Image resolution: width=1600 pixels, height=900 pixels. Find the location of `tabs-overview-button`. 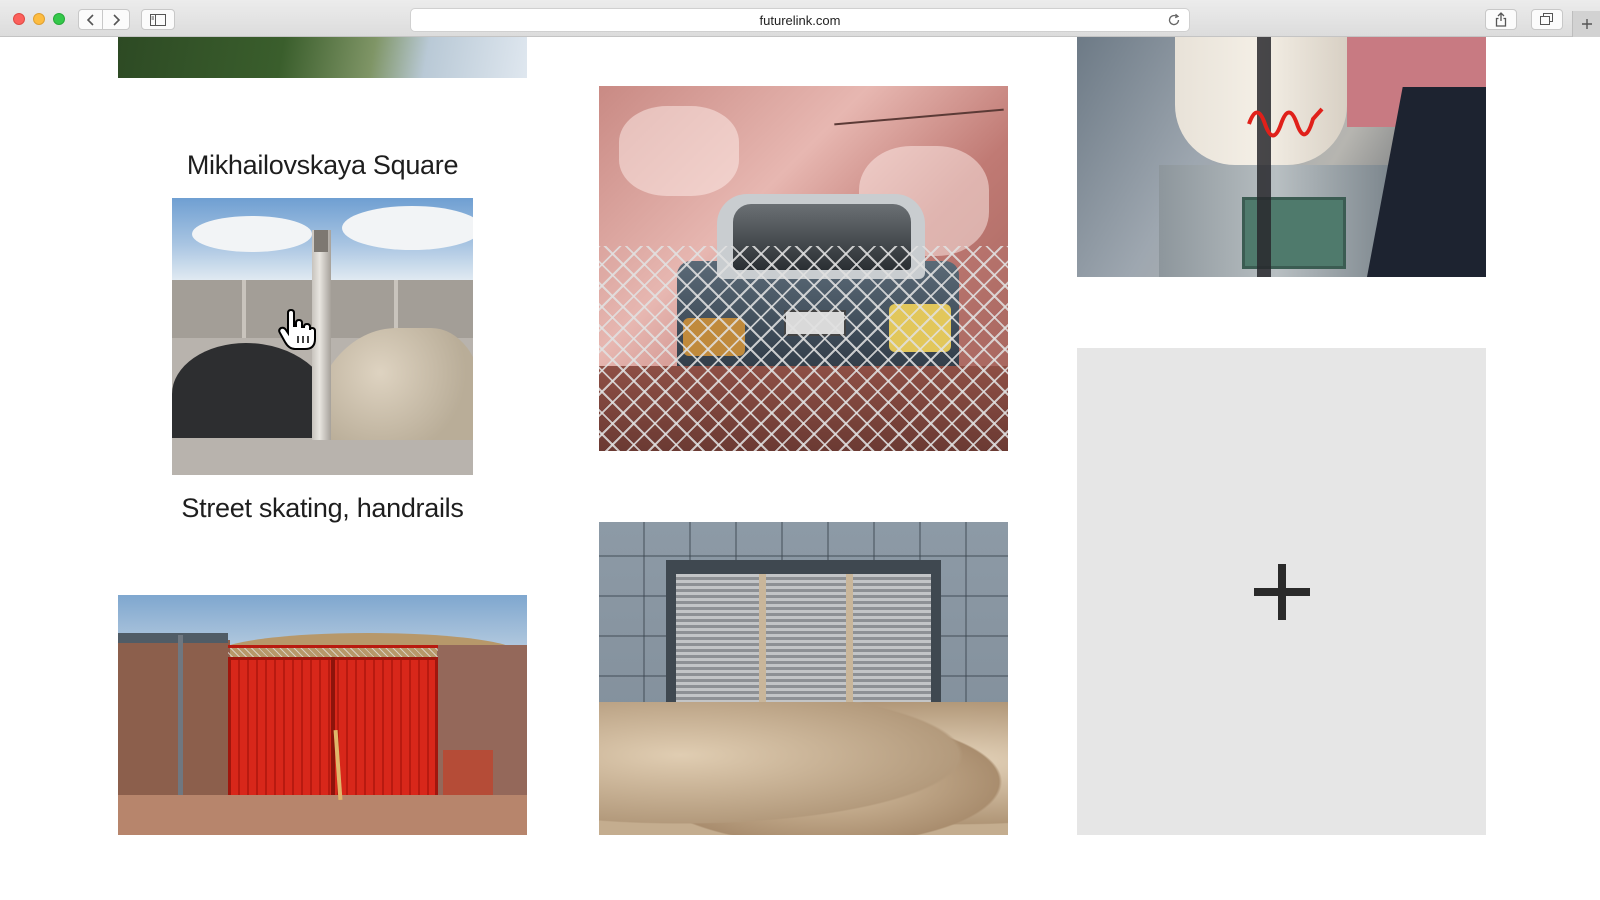

tabs-overview-button is located at coordinates (1547, 19).